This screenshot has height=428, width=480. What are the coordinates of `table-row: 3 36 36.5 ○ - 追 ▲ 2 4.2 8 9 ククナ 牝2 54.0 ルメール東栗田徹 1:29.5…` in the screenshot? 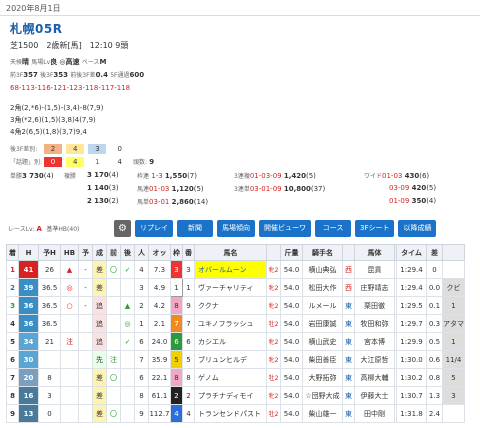 It's located at (235, 305).